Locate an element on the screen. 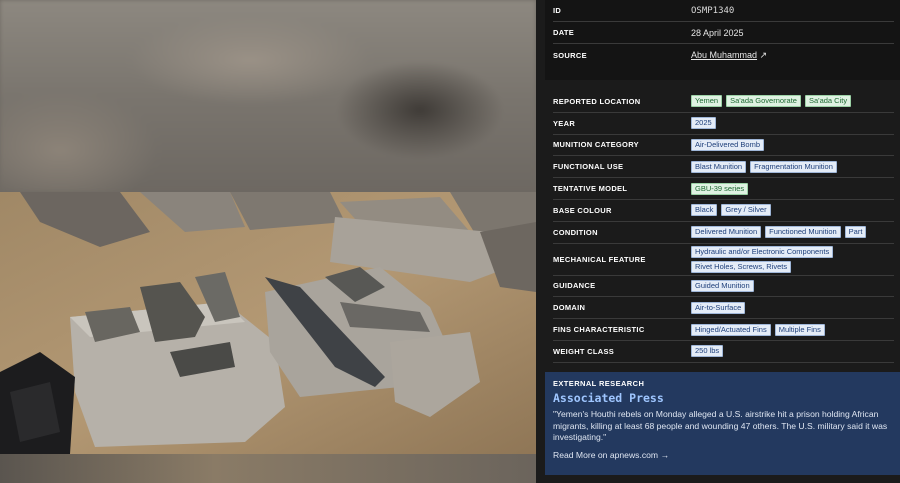  attribute-tag: Grey / Silver is located at coordinates (746, 210).